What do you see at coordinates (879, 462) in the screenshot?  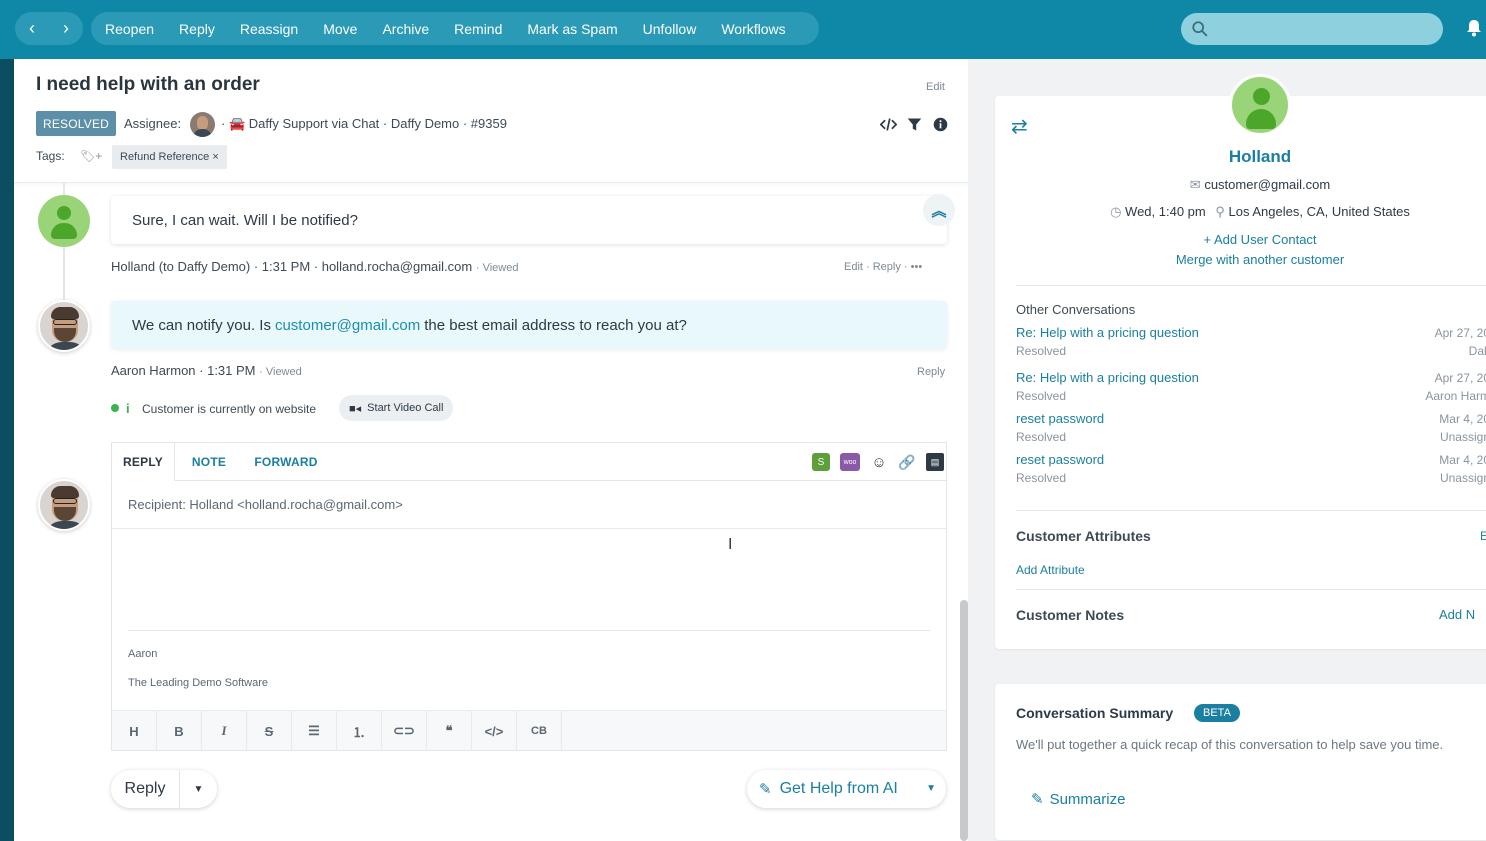 I see `emoji-icon: ☺` at bounding box center [879, 462].